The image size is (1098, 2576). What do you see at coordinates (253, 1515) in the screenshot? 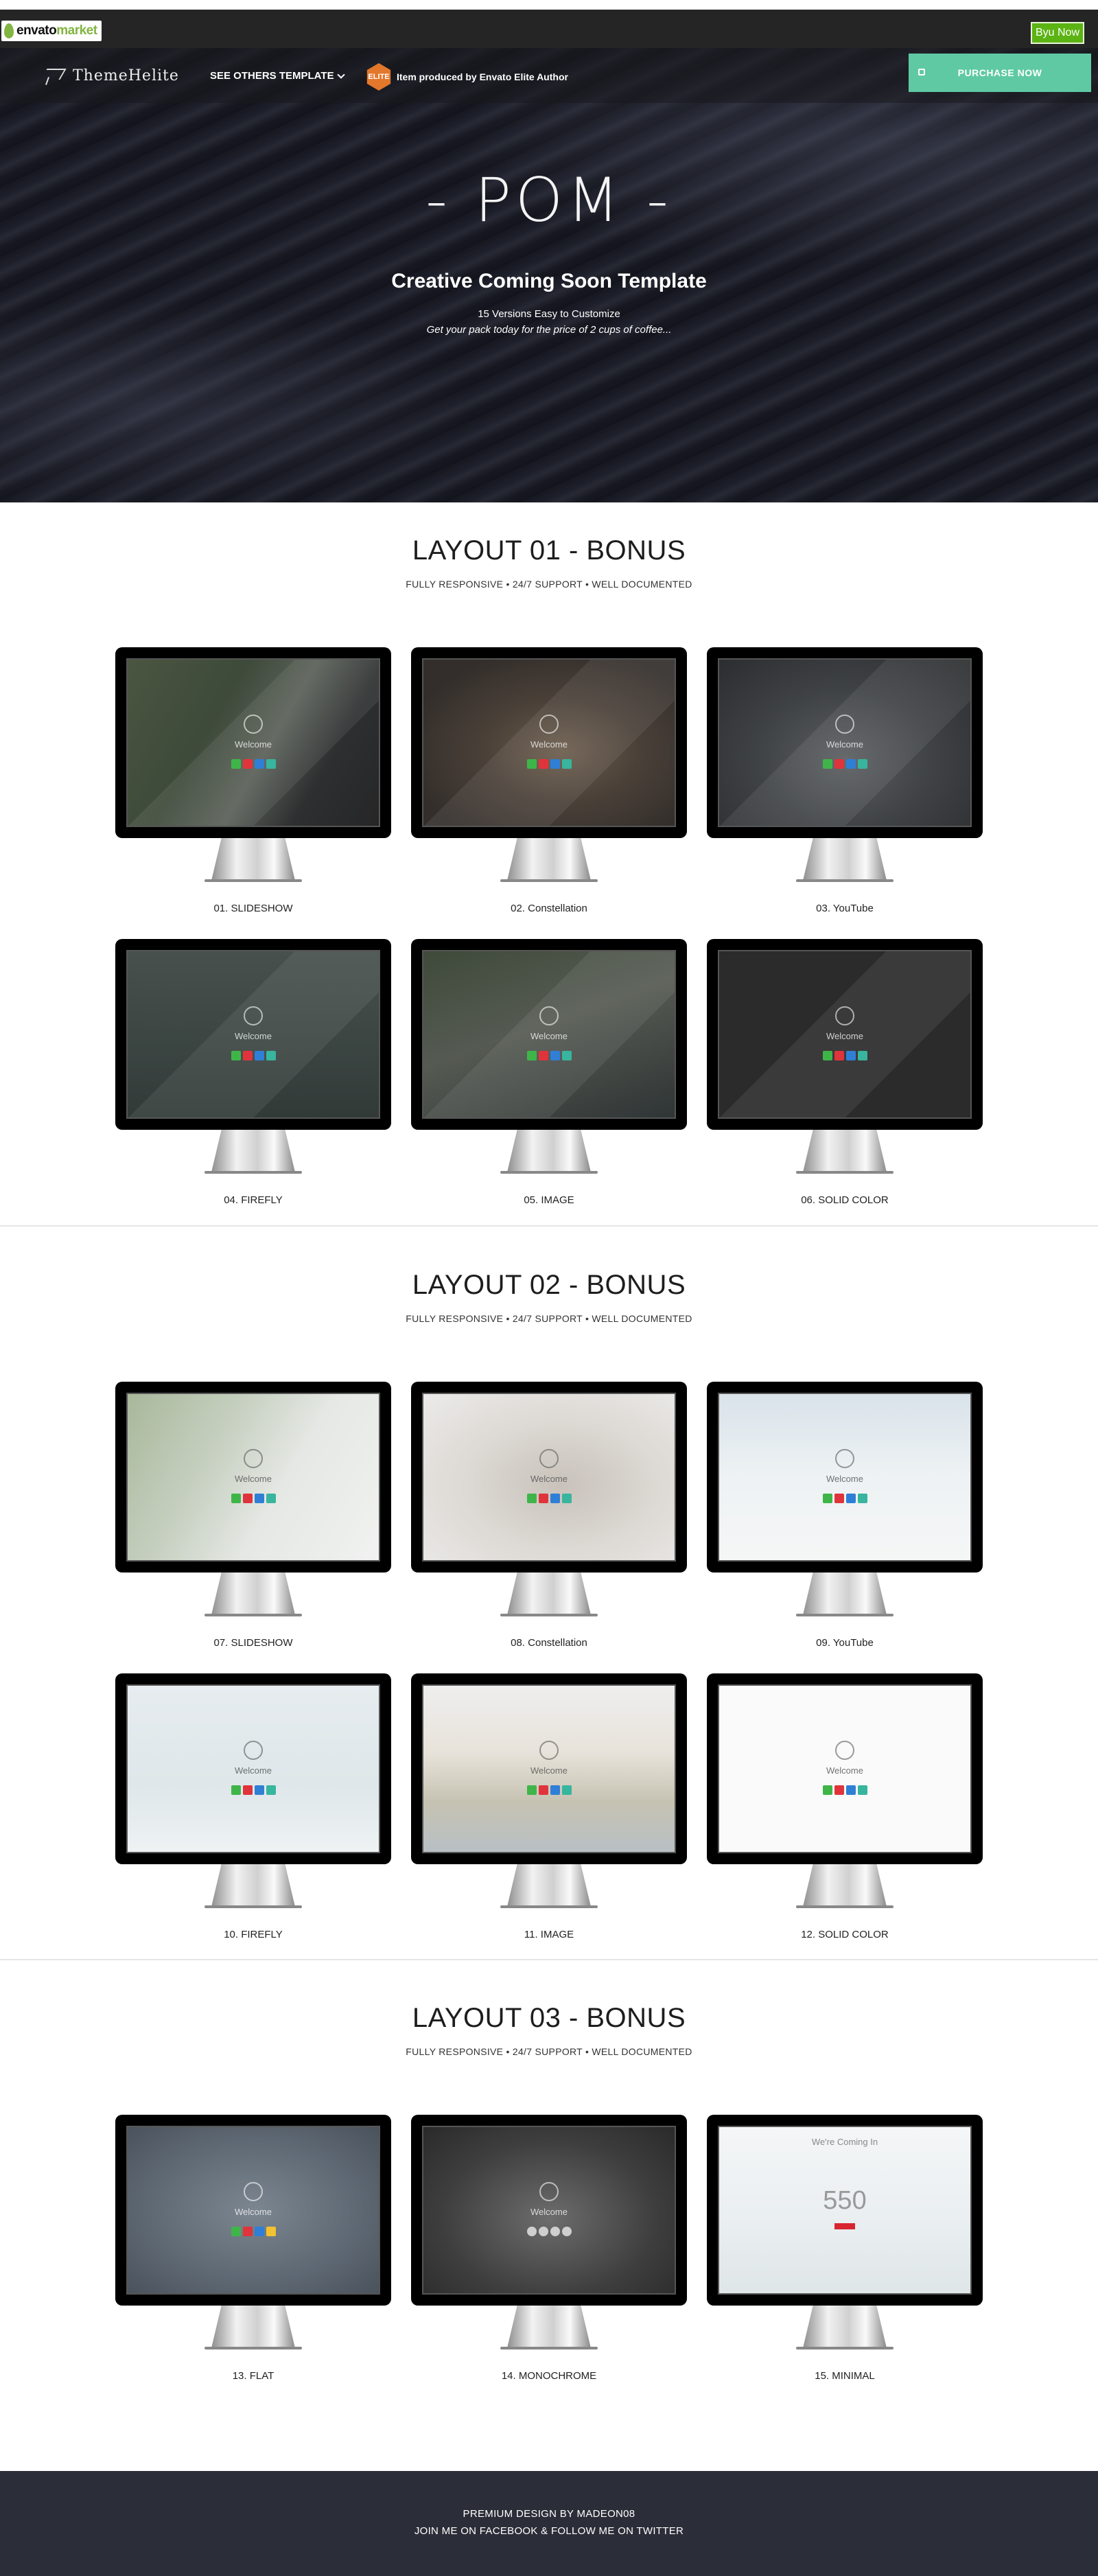
I see `preview-card-07: Welcome 07. SLIDESHOW` at bounding box center [253, 1515].